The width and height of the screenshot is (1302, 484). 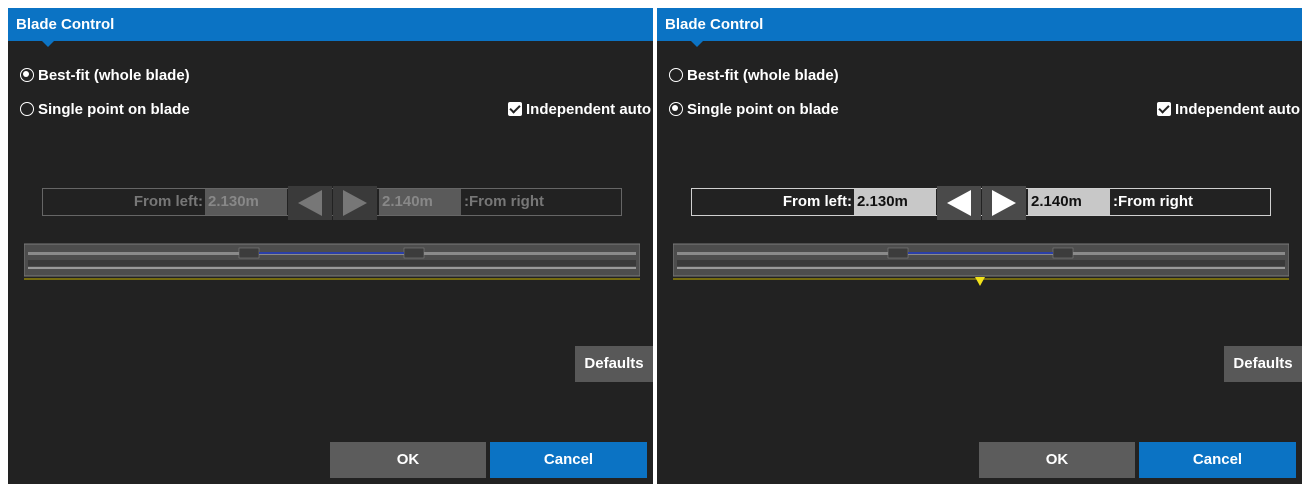 I want to click on blade-position-marker-icon, so click(x=980, y=281).